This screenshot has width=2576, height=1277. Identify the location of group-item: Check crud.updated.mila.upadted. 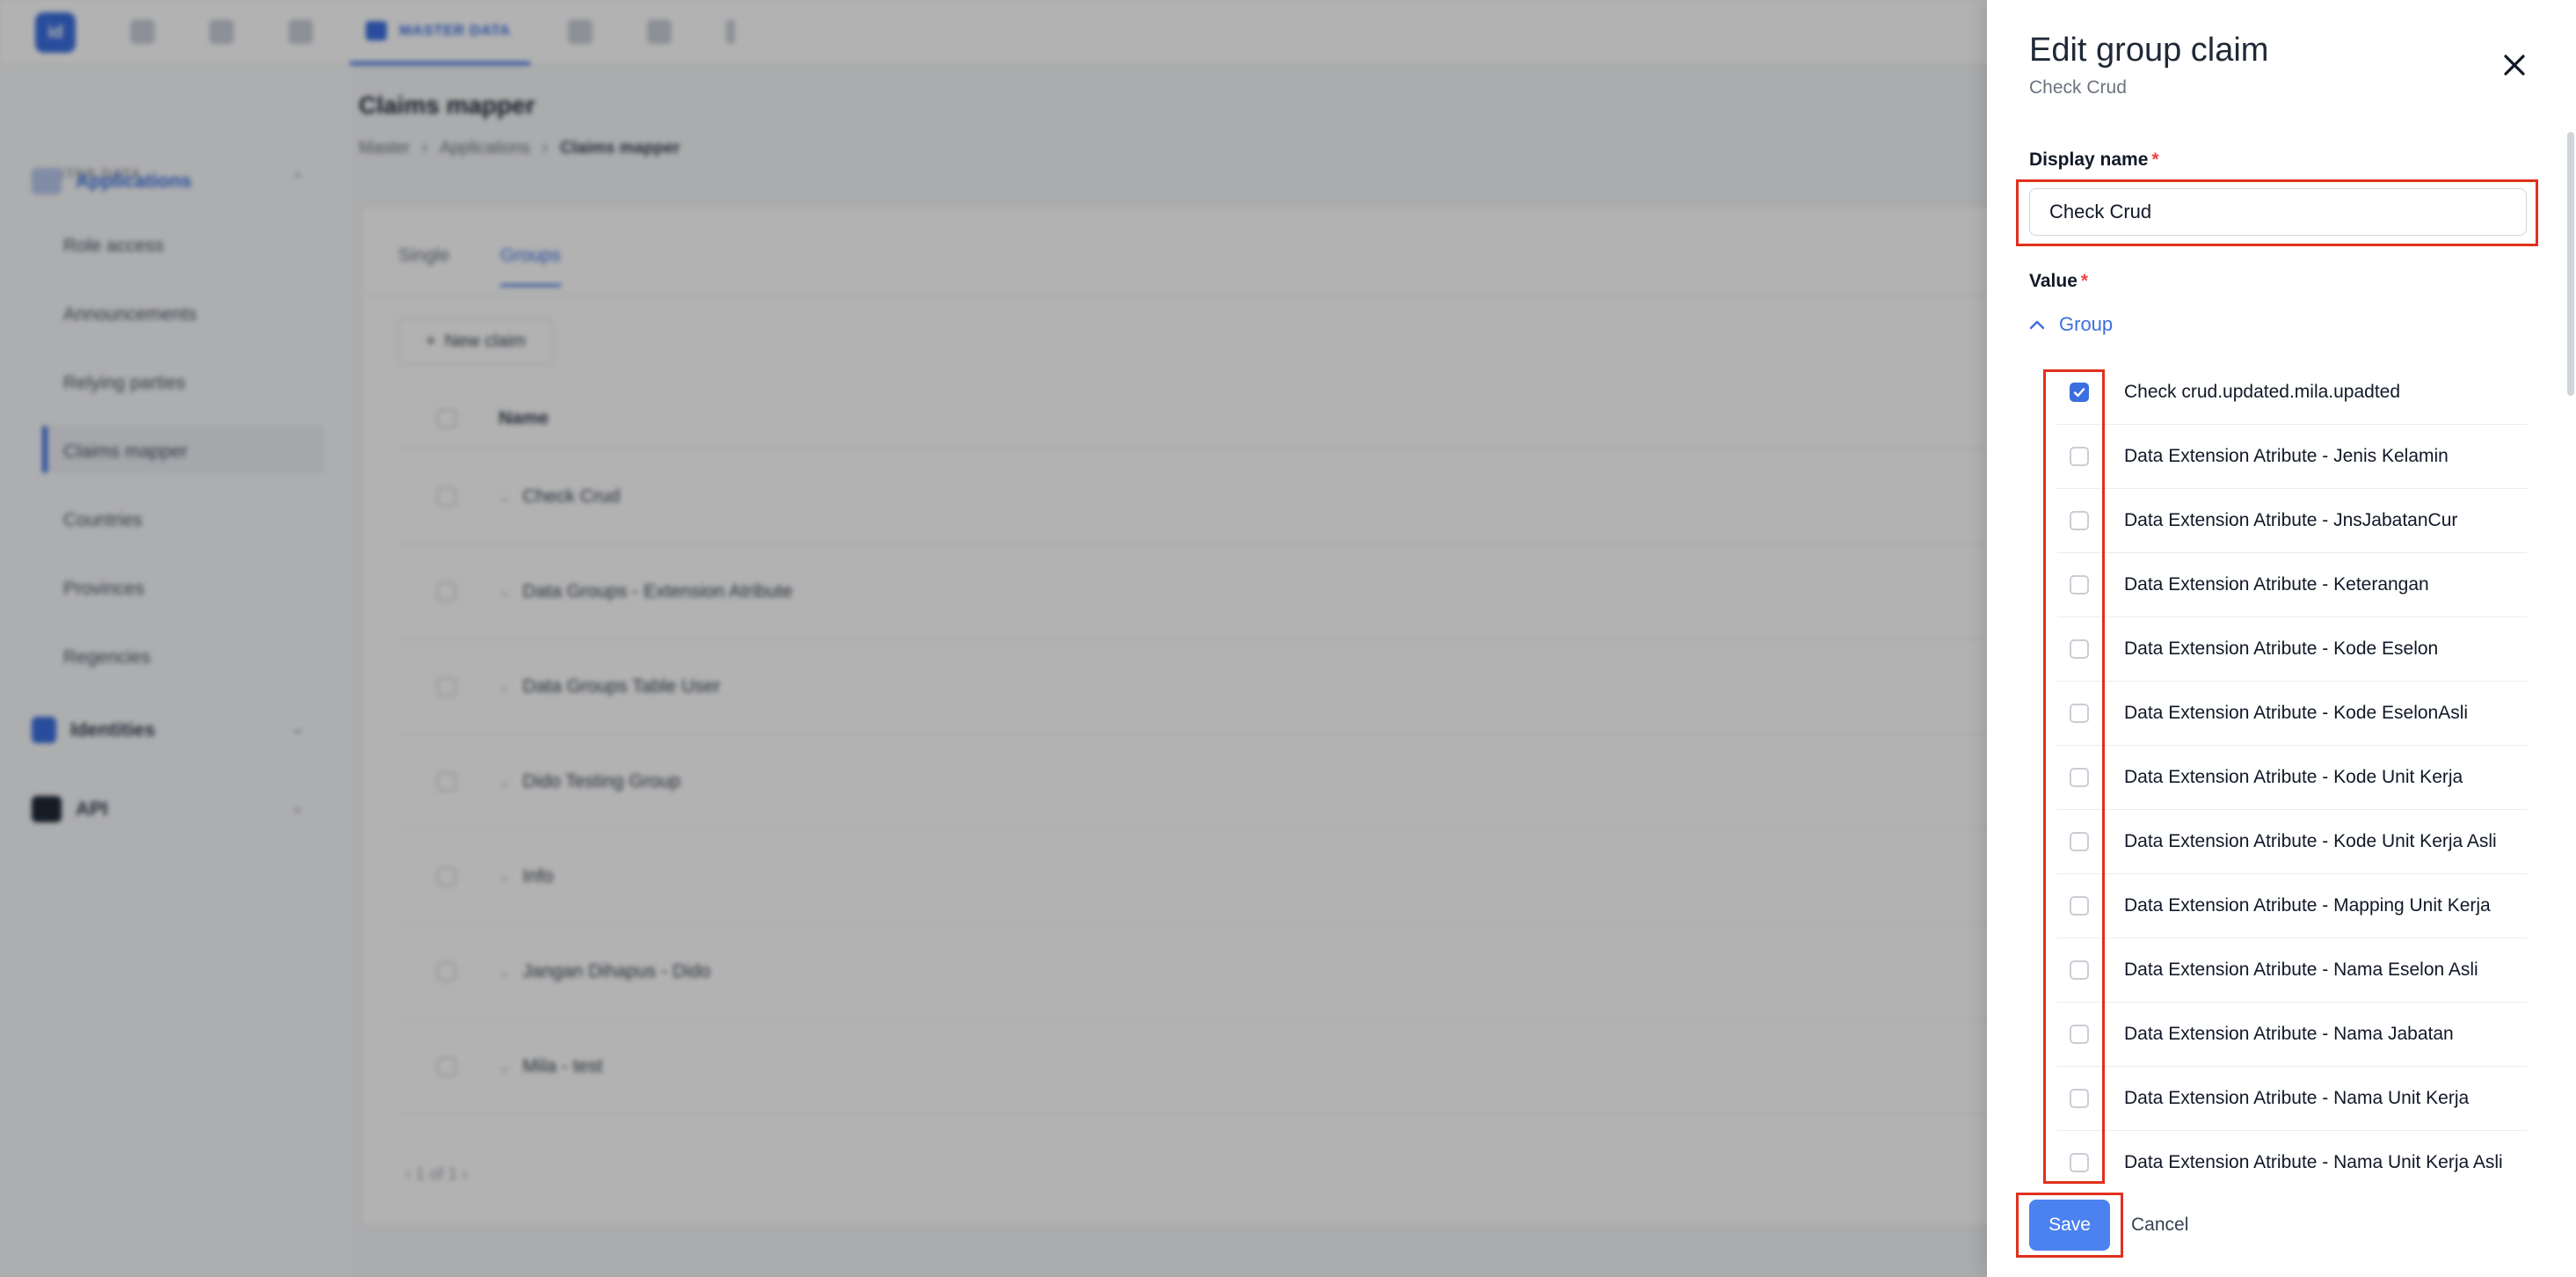
(2292, 393).